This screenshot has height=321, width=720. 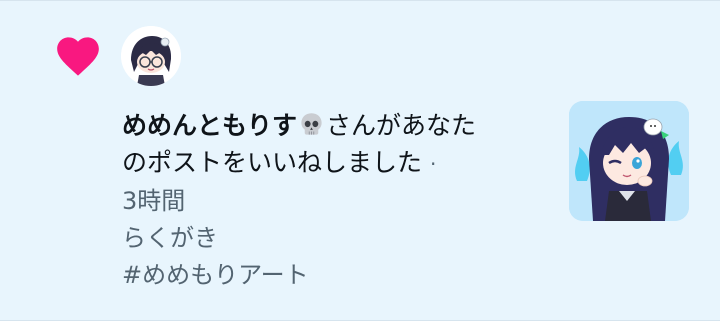 I want to click on post-illustration, so click(x=629, y=161).